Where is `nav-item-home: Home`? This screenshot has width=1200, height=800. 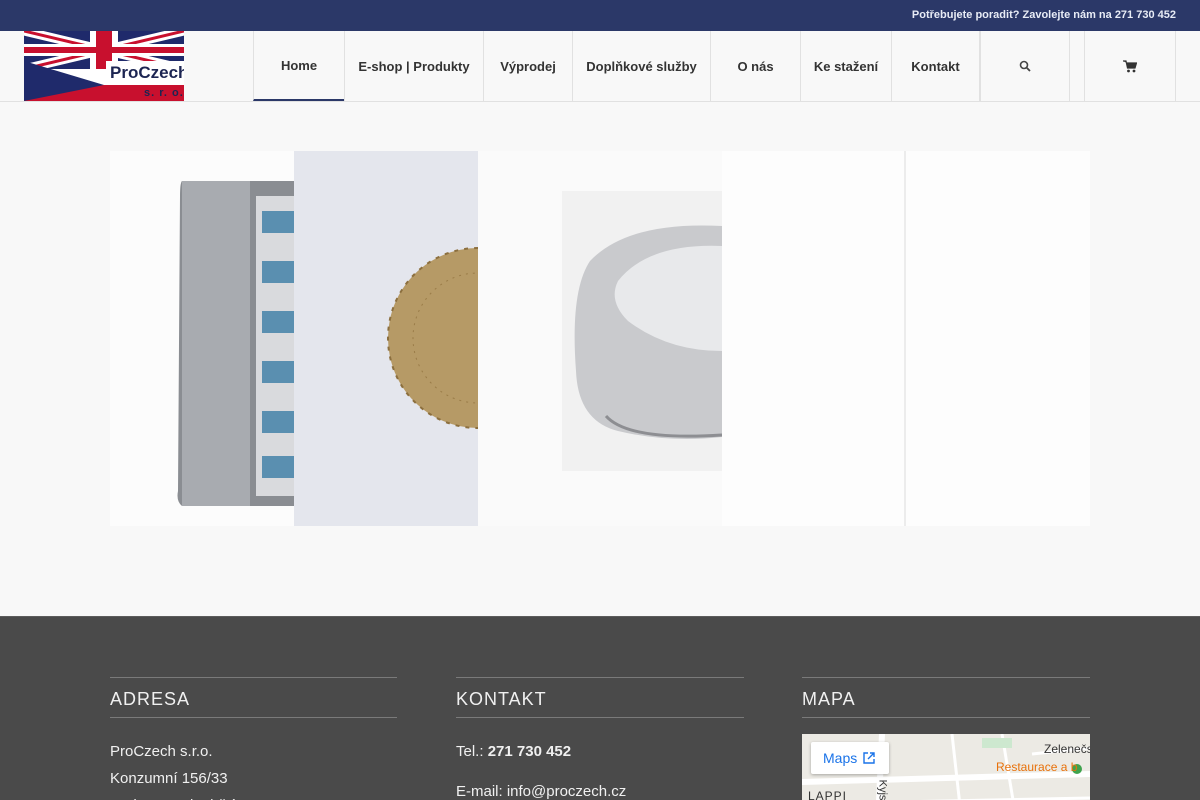 nav-item-home: Home is located at coordinates (298, 66).